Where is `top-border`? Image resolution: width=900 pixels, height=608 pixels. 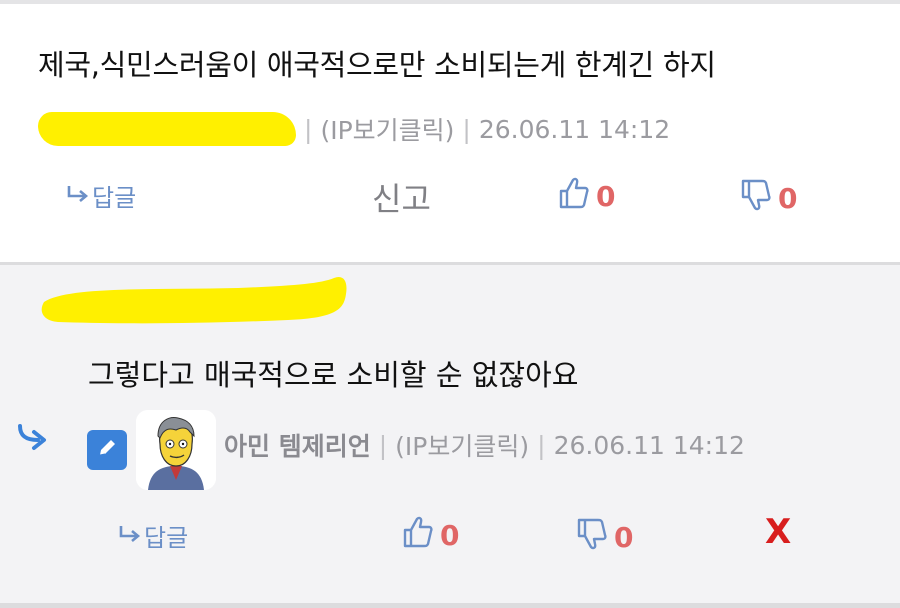
top-border is located at coordinates (450, 2).